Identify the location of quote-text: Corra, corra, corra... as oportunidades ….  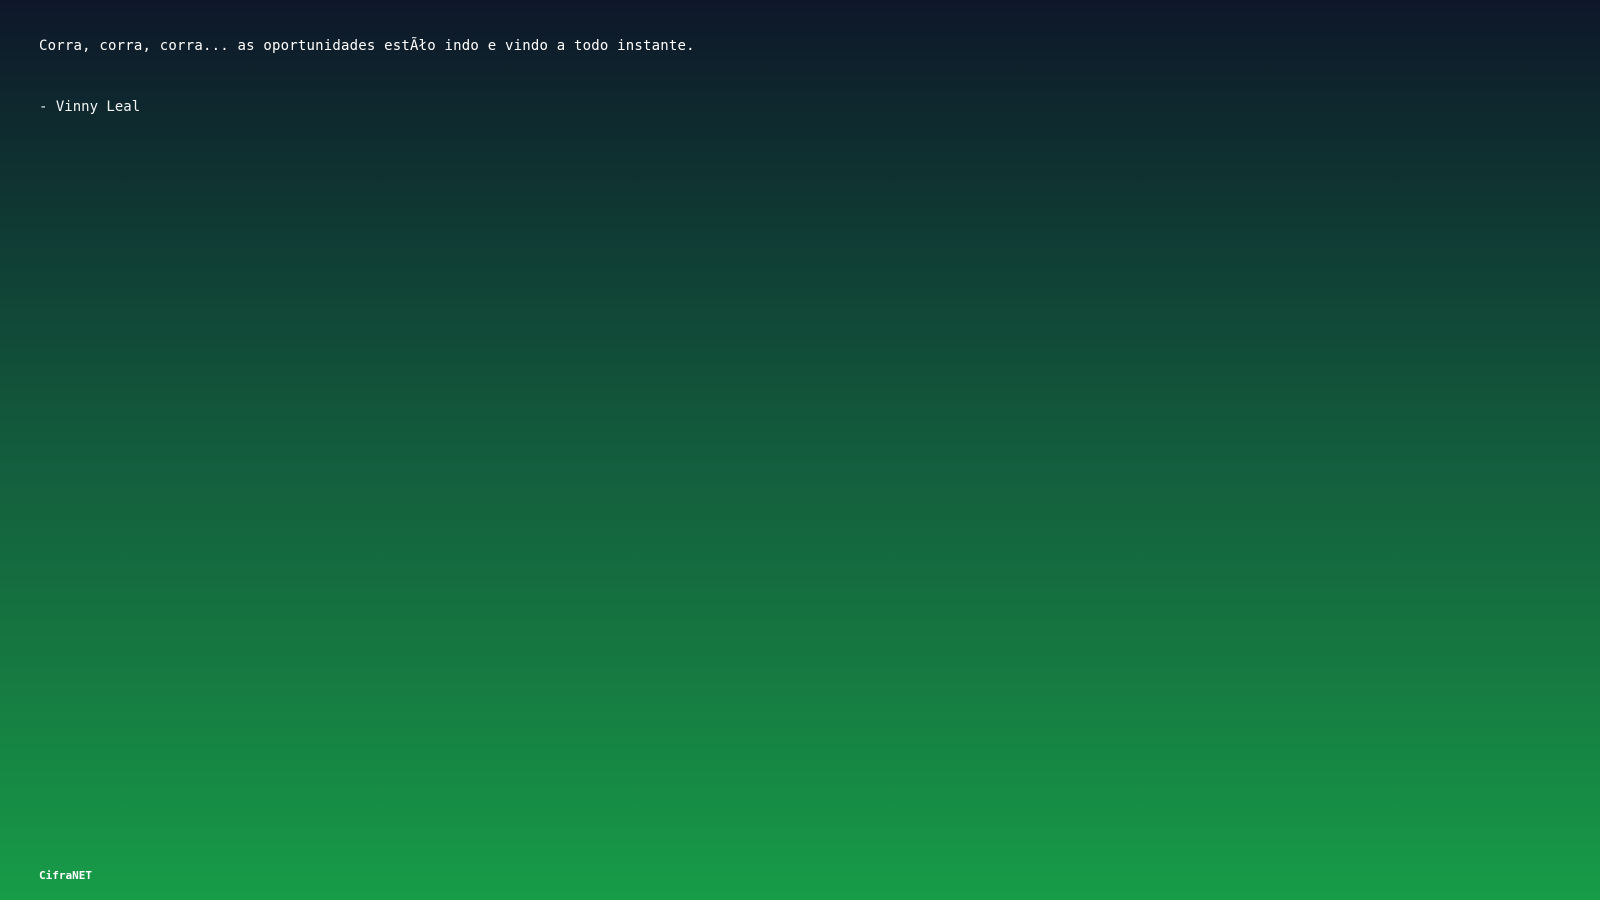
(367, 46).